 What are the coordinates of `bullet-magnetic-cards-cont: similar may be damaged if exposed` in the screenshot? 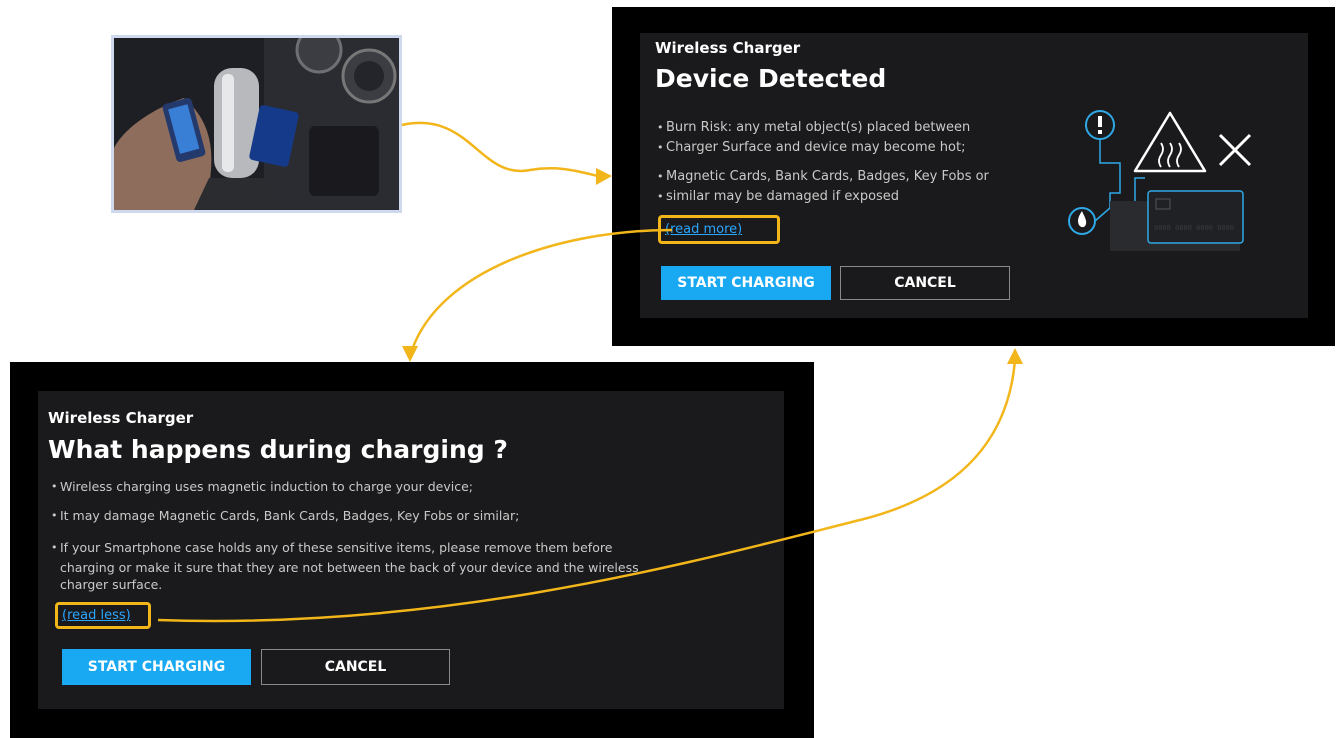 It's located at (778, 197).